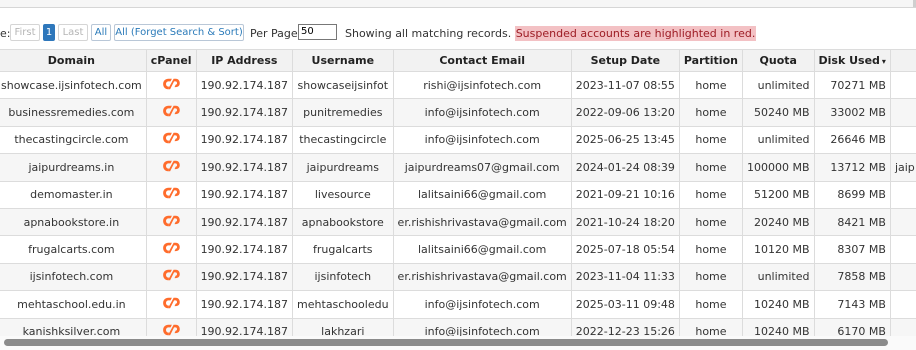  What do you see at coordinates (482, 167) in the screenshot?
I see `contact-email-link: jaipurdreams07@gmail.com` at bounding box center [482, 167].